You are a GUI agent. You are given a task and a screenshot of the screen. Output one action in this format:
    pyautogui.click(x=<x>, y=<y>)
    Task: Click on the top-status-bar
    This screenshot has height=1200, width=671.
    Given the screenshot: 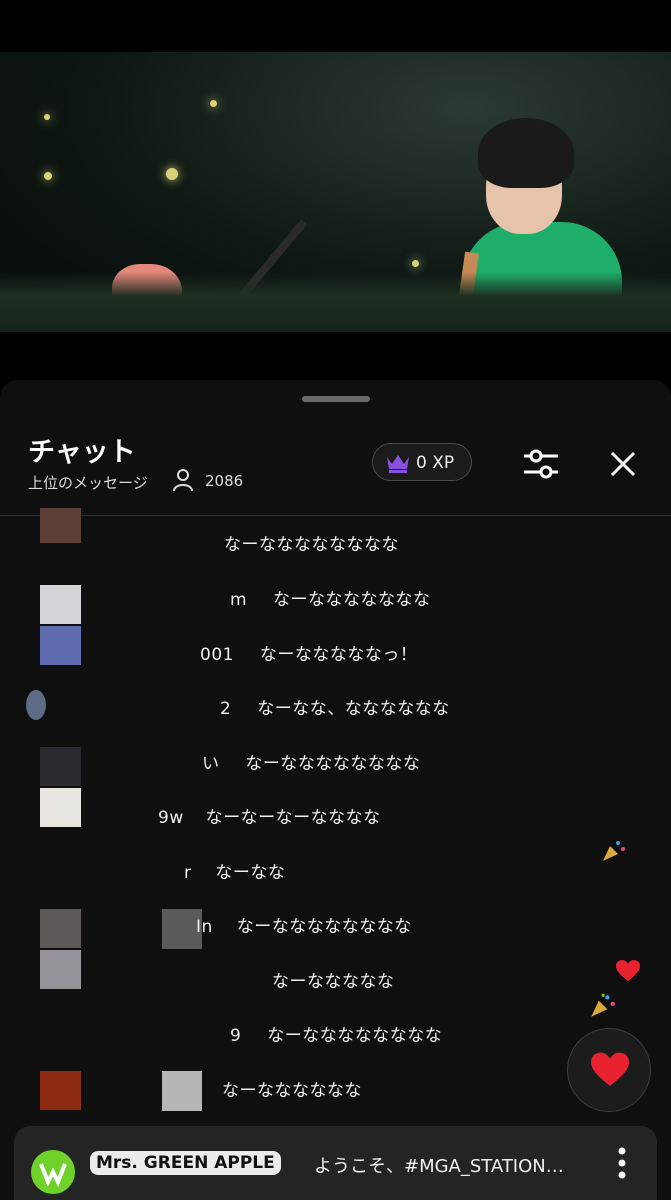 What is the action you would take?
    pyautogui.click(x=335, y=26)
    